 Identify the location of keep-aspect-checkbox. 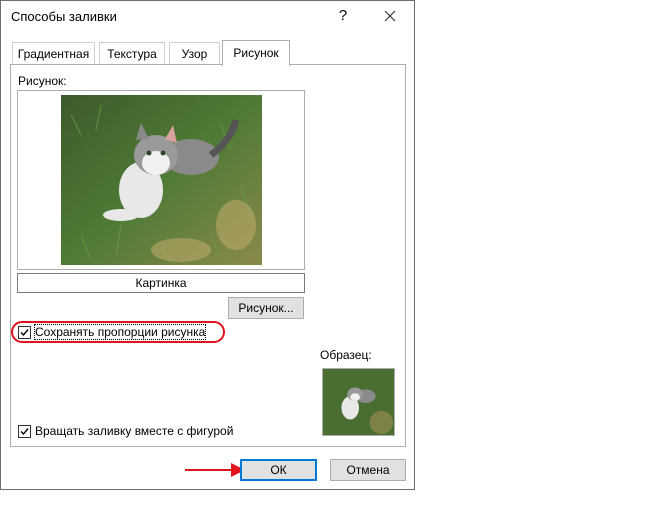
(24, 332).